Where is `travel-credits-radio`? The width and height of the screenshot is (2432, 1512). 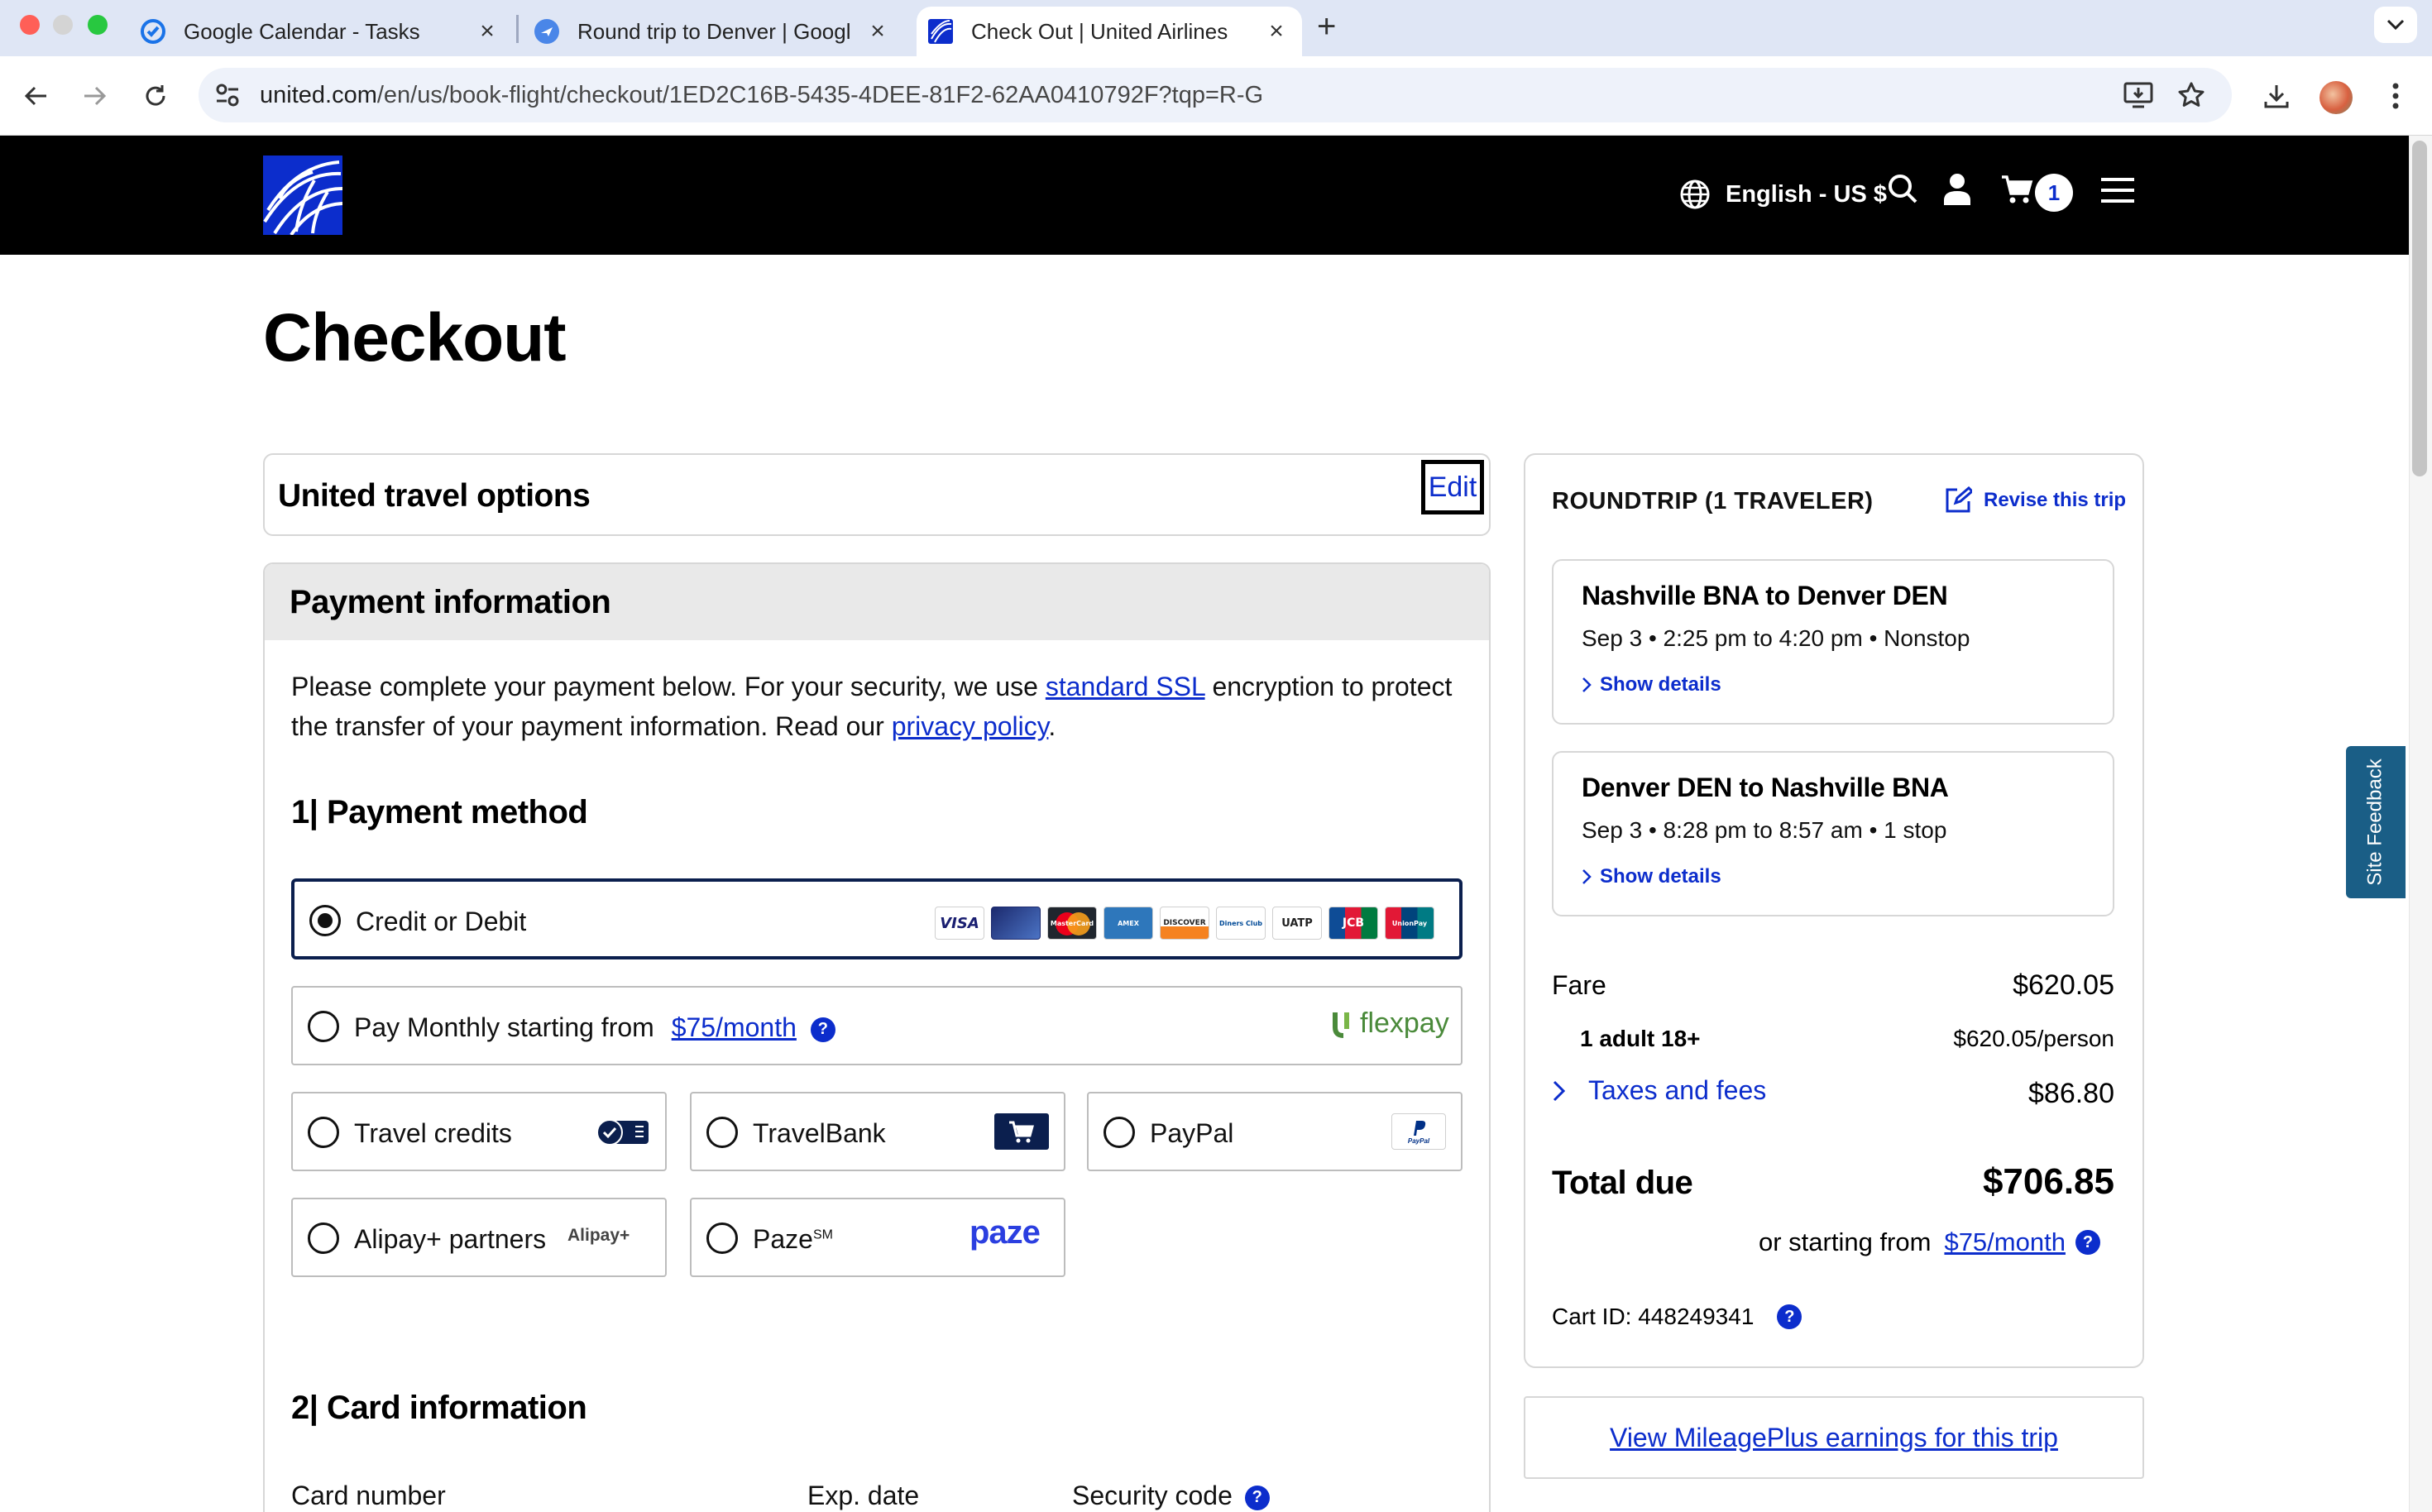
travel-credits-radio is located at coordinates (323, 1132).